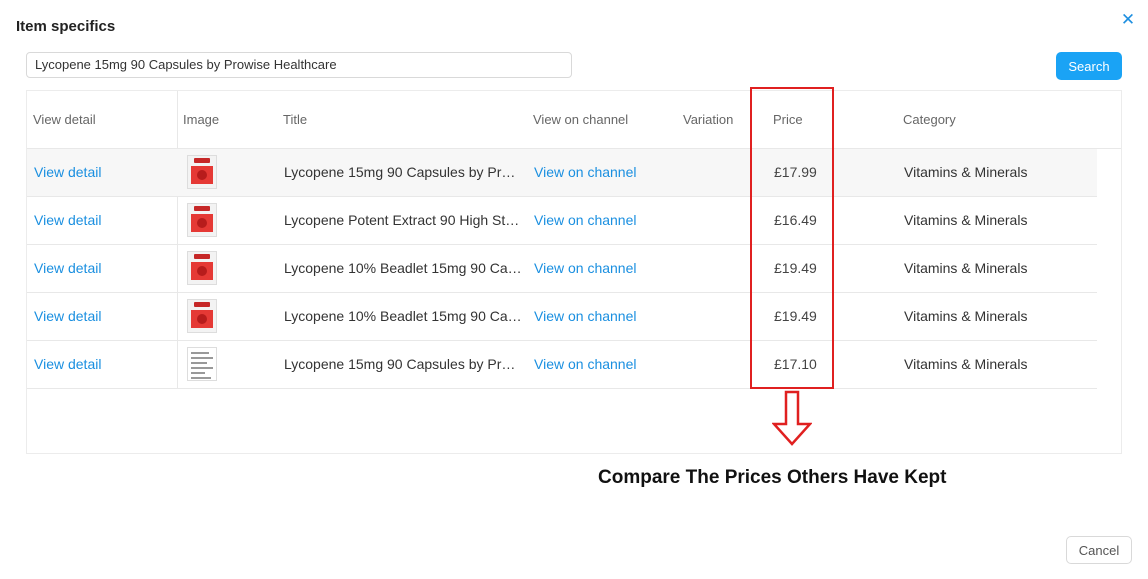  Describe the element at coordinates (1099, 550) in the screenshot. I see `cancel-button: Cancel` at that location.